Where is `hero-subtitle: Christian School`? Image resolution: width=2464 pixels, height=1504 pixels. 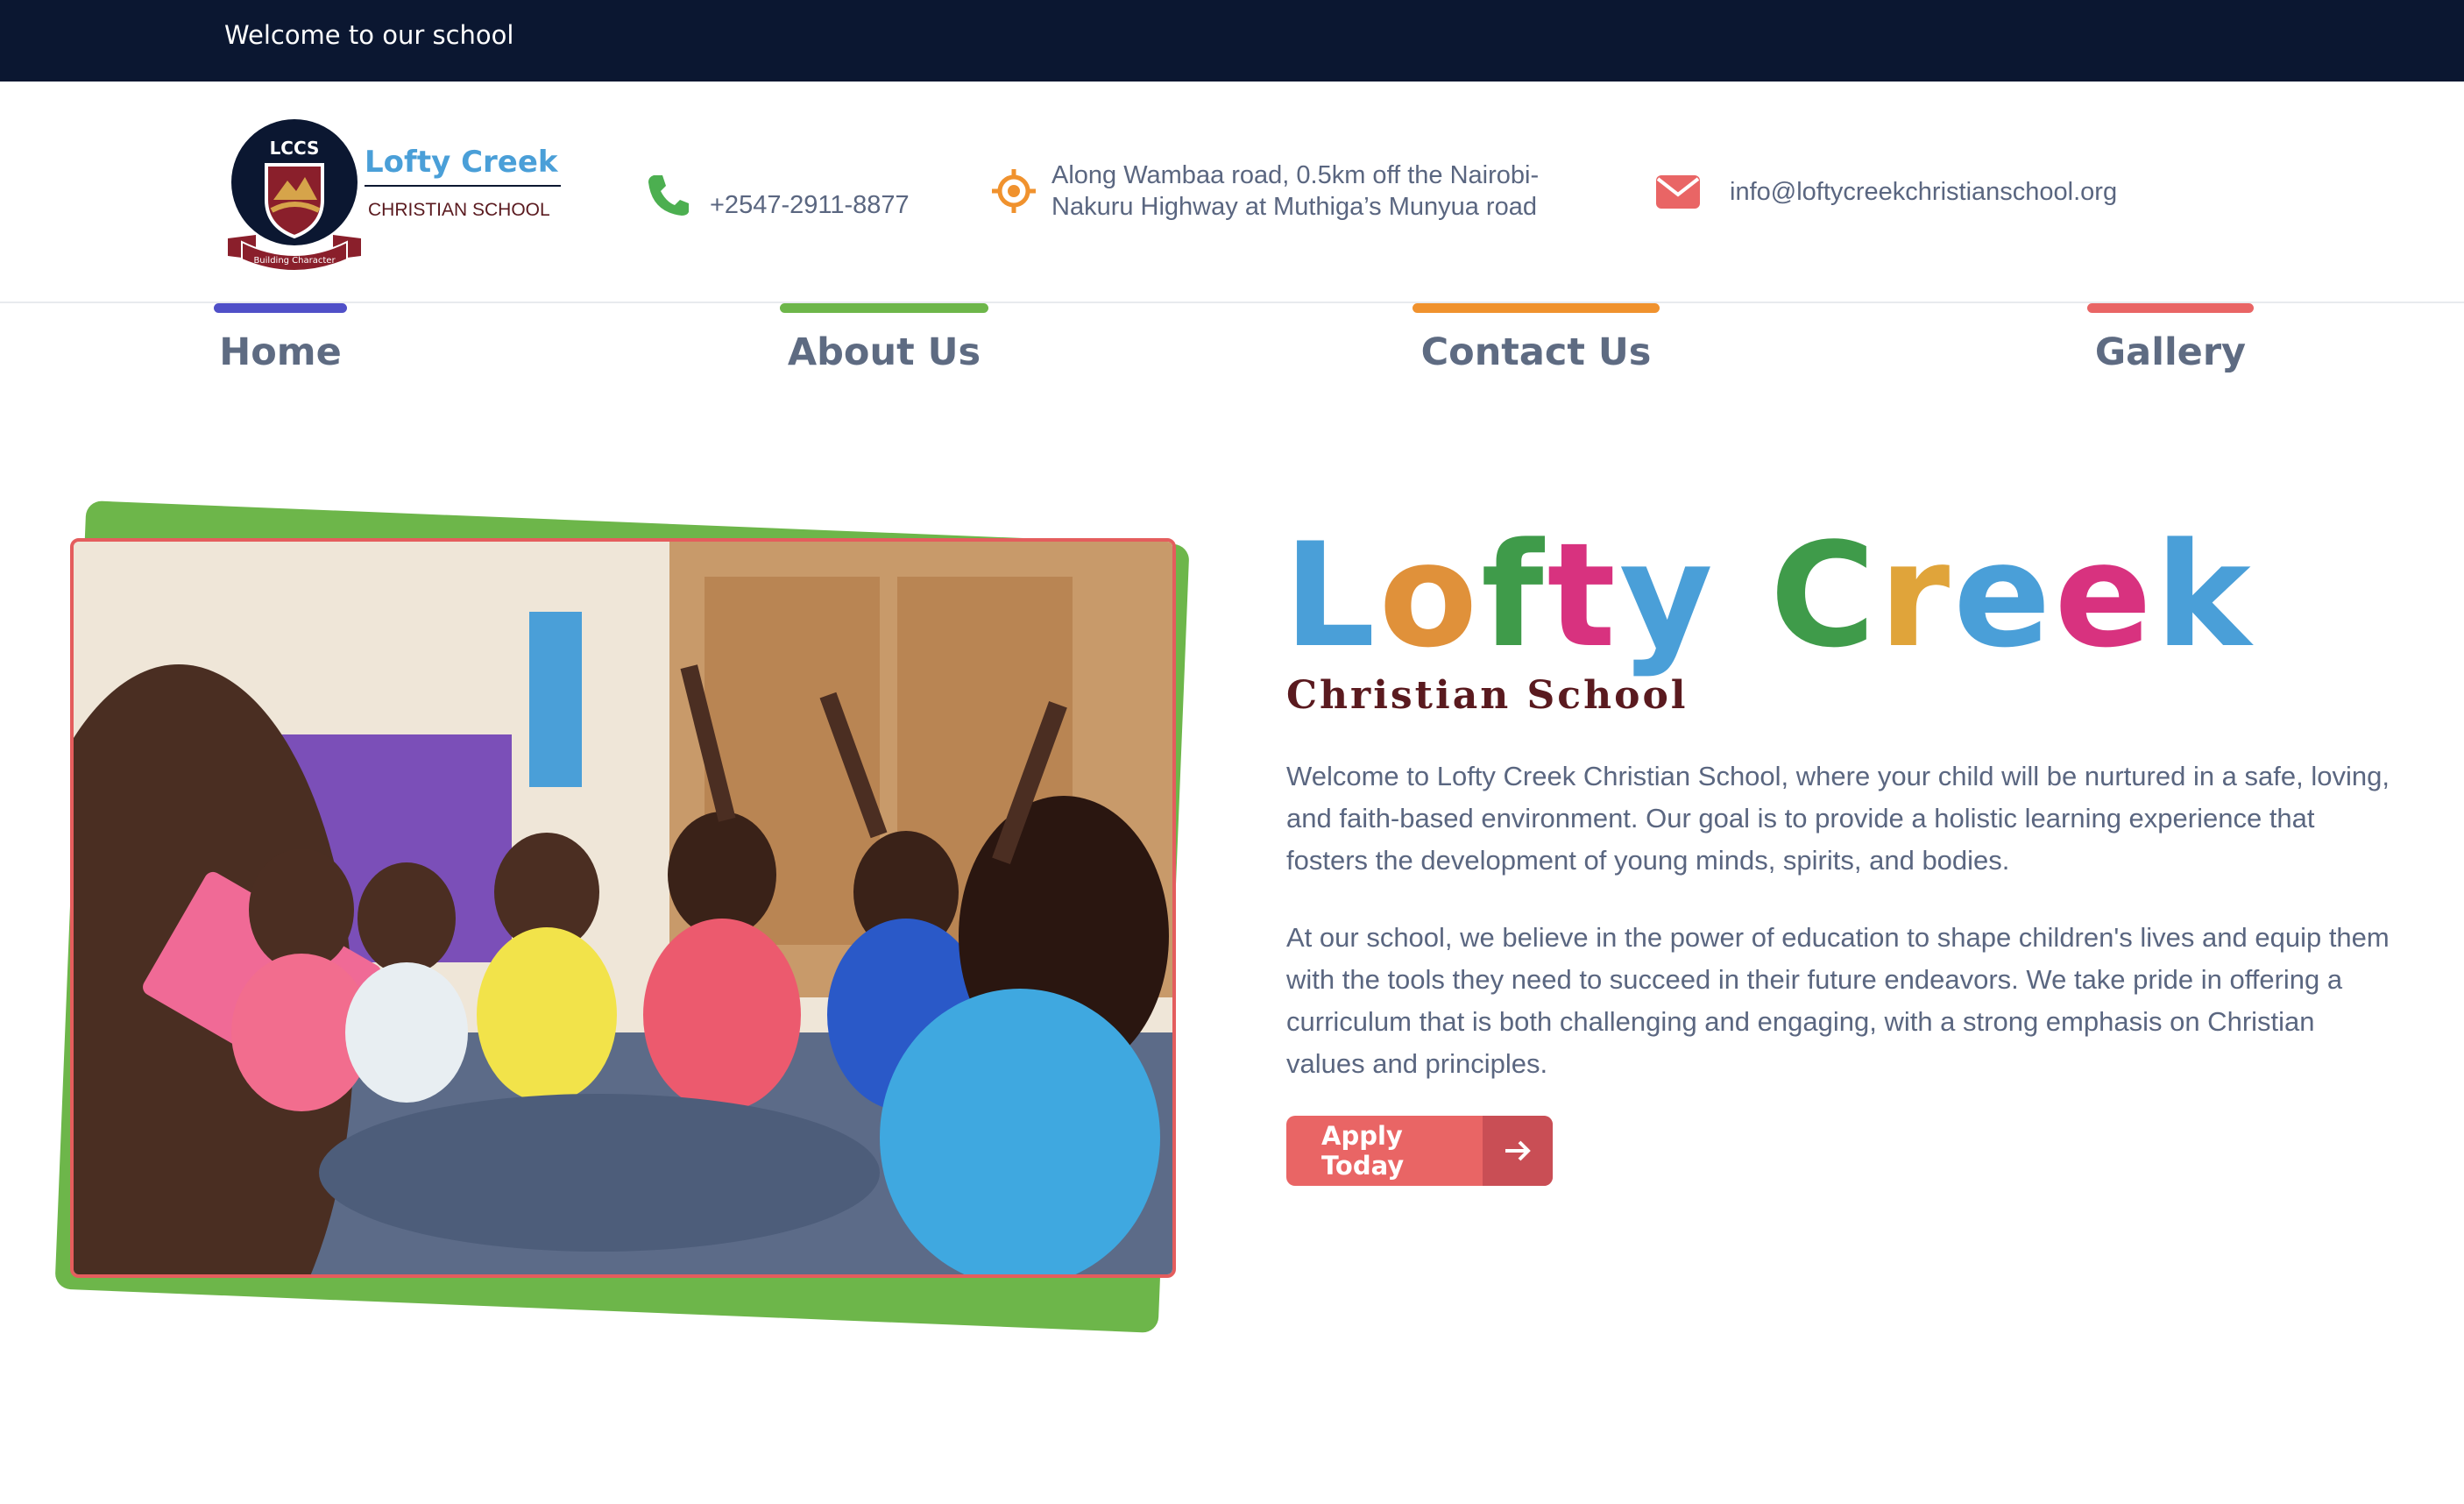 hero-subtitle: Christian School is located at coordinates (1487, 695).